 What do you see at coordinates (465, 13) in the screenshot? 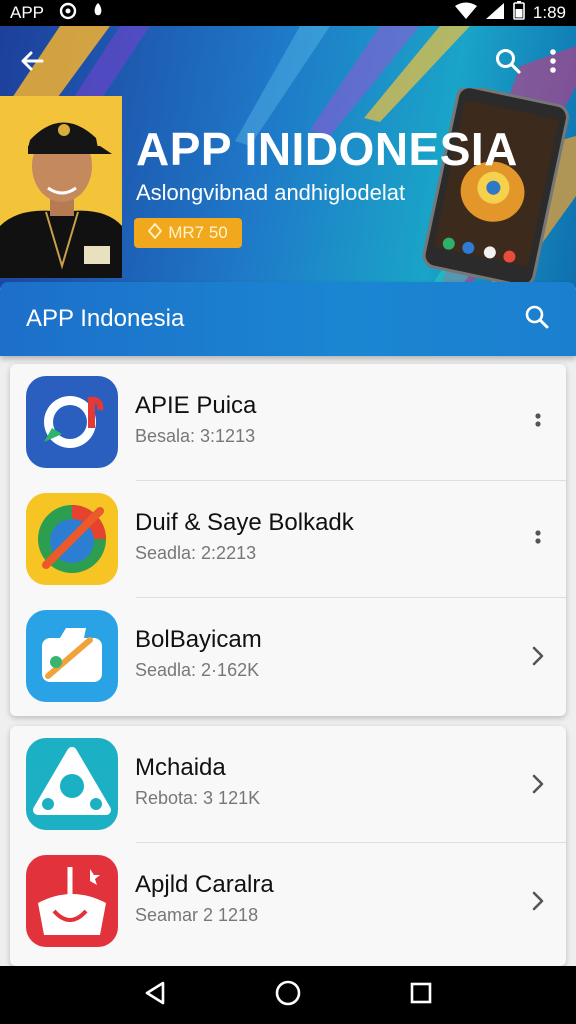
I see `wifi-icon` at bounding box center [465, 13].